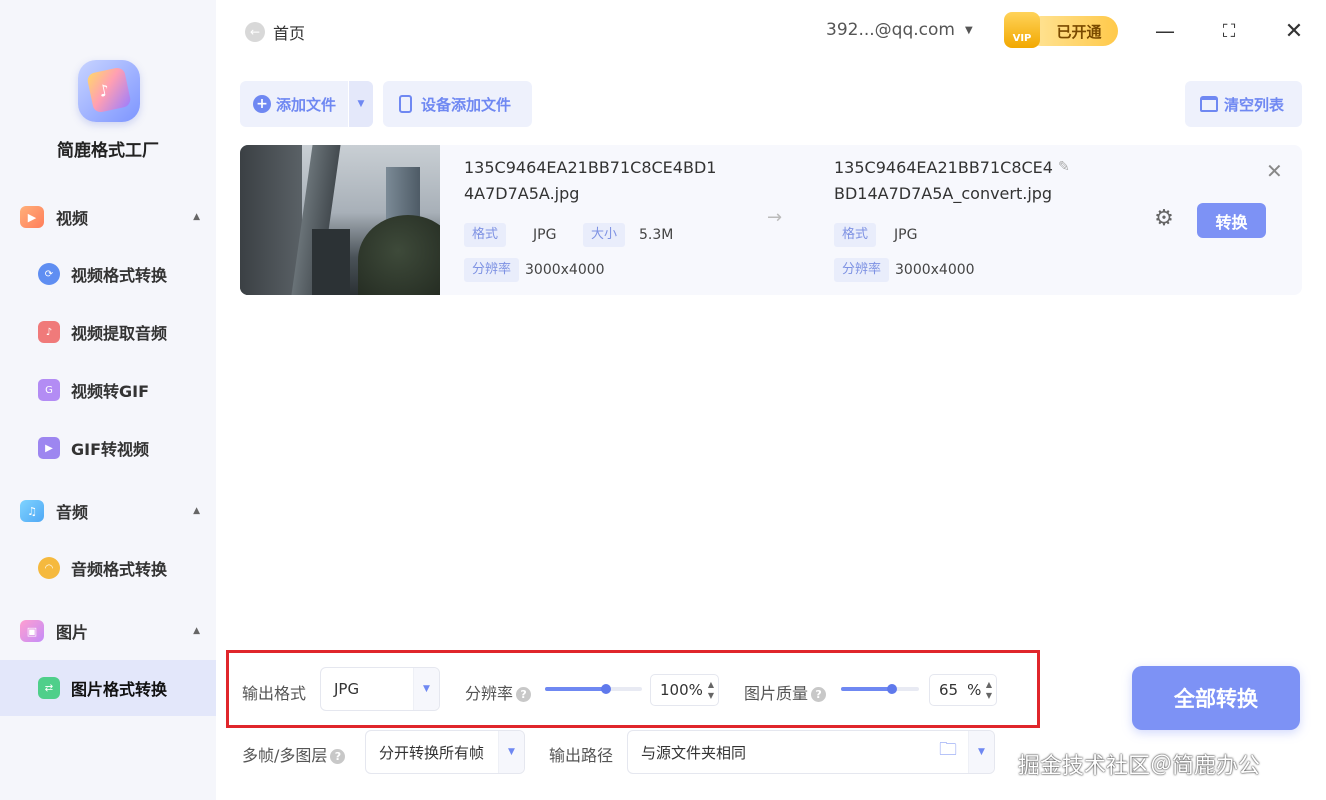 The height and width of the screenshot is (800, 1326). Describe the element at coordinates (1064, 167) in the screenshot. I see `edit-name-icon: ✎` at that location.